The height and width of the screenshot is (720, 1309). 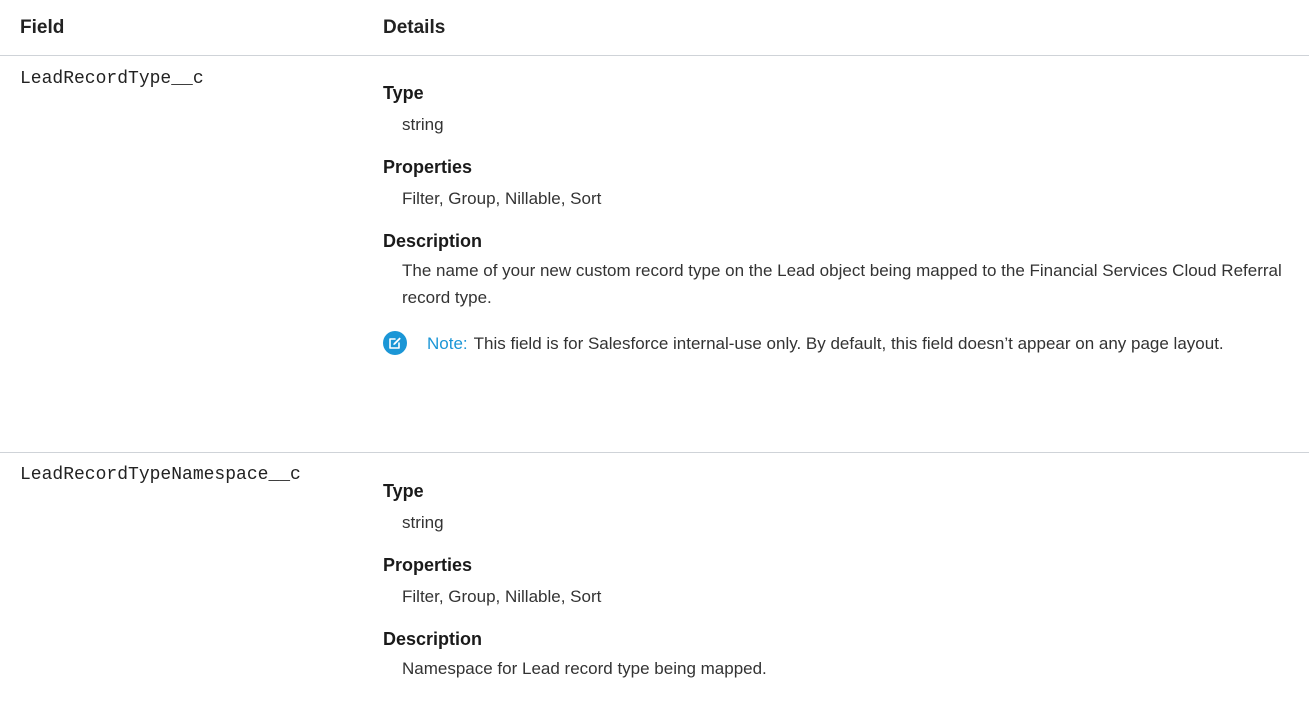 What do you see at coordinates (160, 475) in the screenshot?
I see `field-name: LeadRecordTypeNamespace__c` at bounding box center [160, 475].